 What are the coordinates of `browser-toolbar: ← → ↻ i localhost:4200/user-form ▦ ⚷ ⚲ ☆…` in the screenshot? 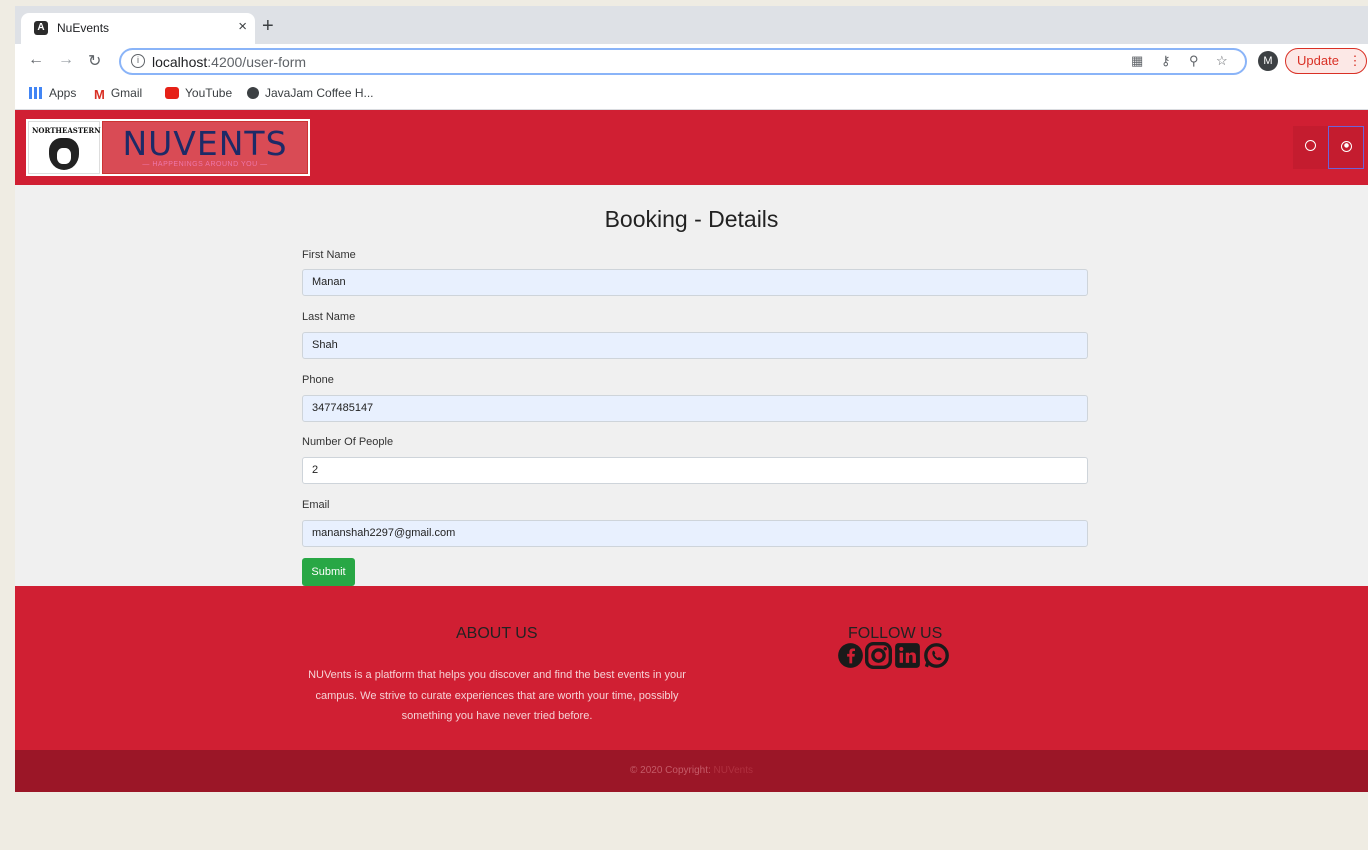 It's located at (691, 61).